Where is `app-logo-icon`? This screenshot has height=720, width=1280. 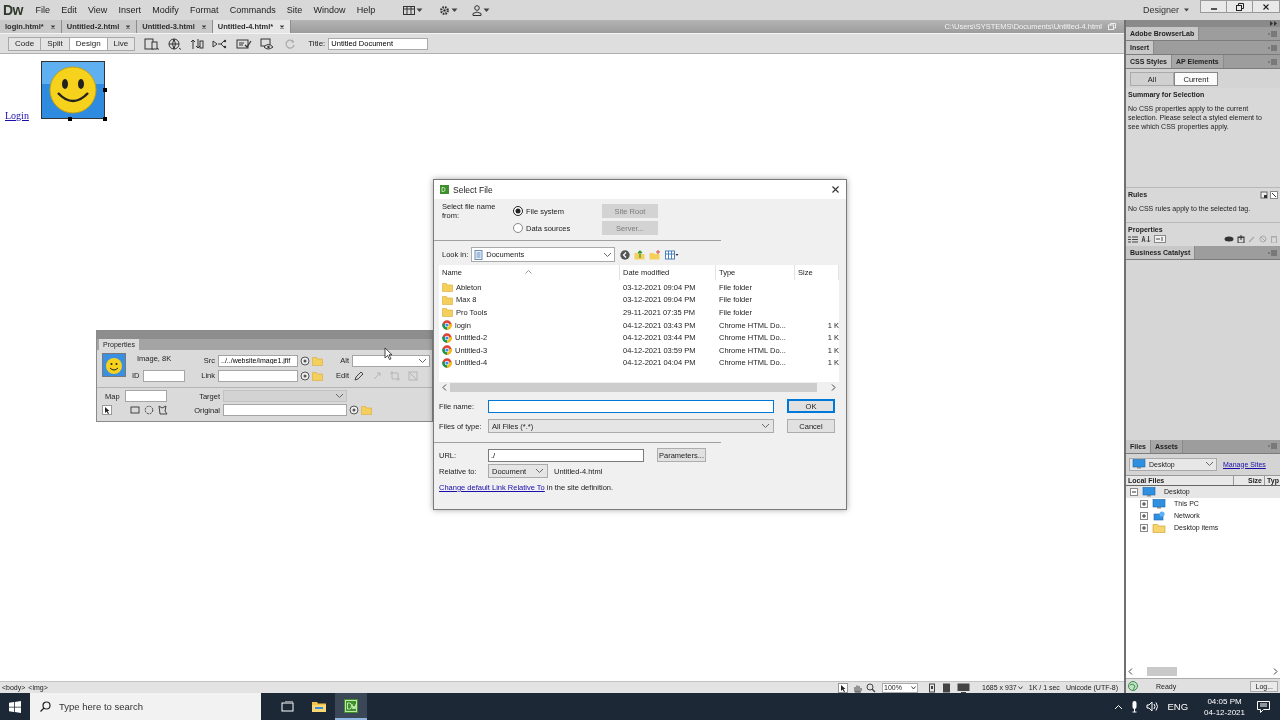
app-logo-icon is located at coordinates (351, 705).